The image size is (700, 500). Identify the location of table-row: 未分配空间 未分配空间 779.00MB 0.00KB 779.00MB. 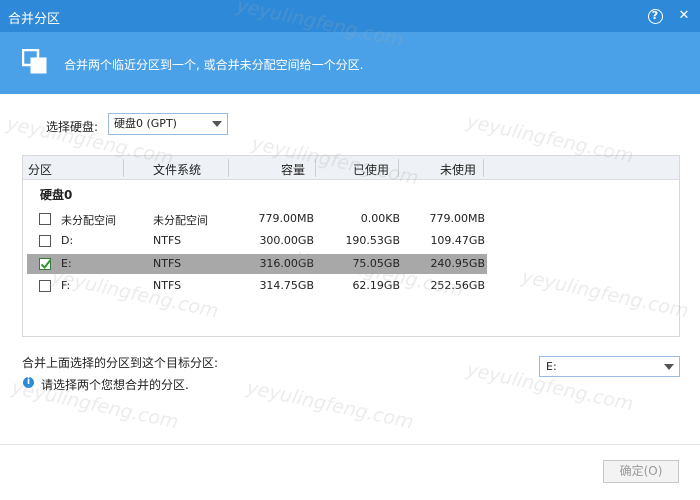
(257, 219).